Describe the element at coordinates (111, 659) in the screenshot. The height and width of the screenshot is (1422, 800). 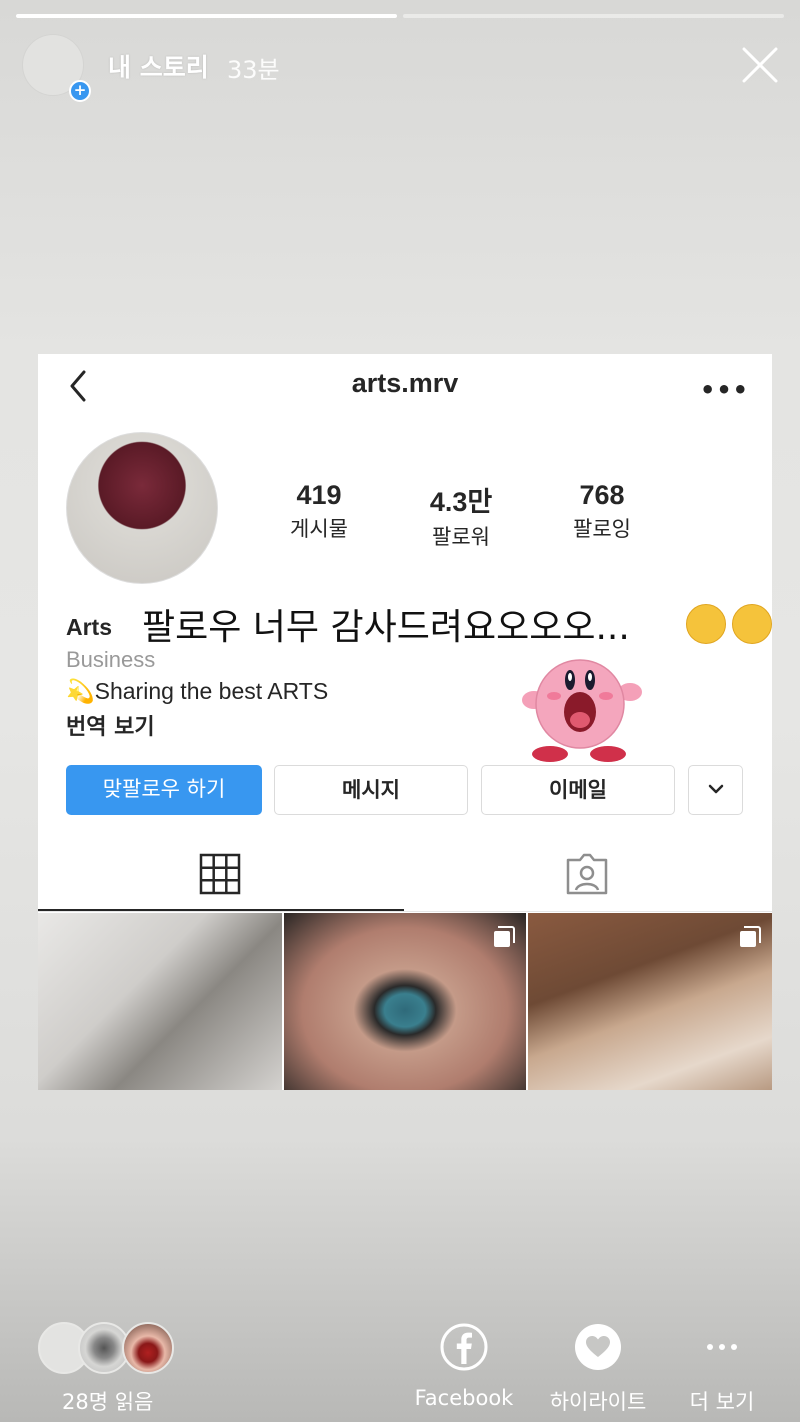
I see `profile-category: Business` at that location.